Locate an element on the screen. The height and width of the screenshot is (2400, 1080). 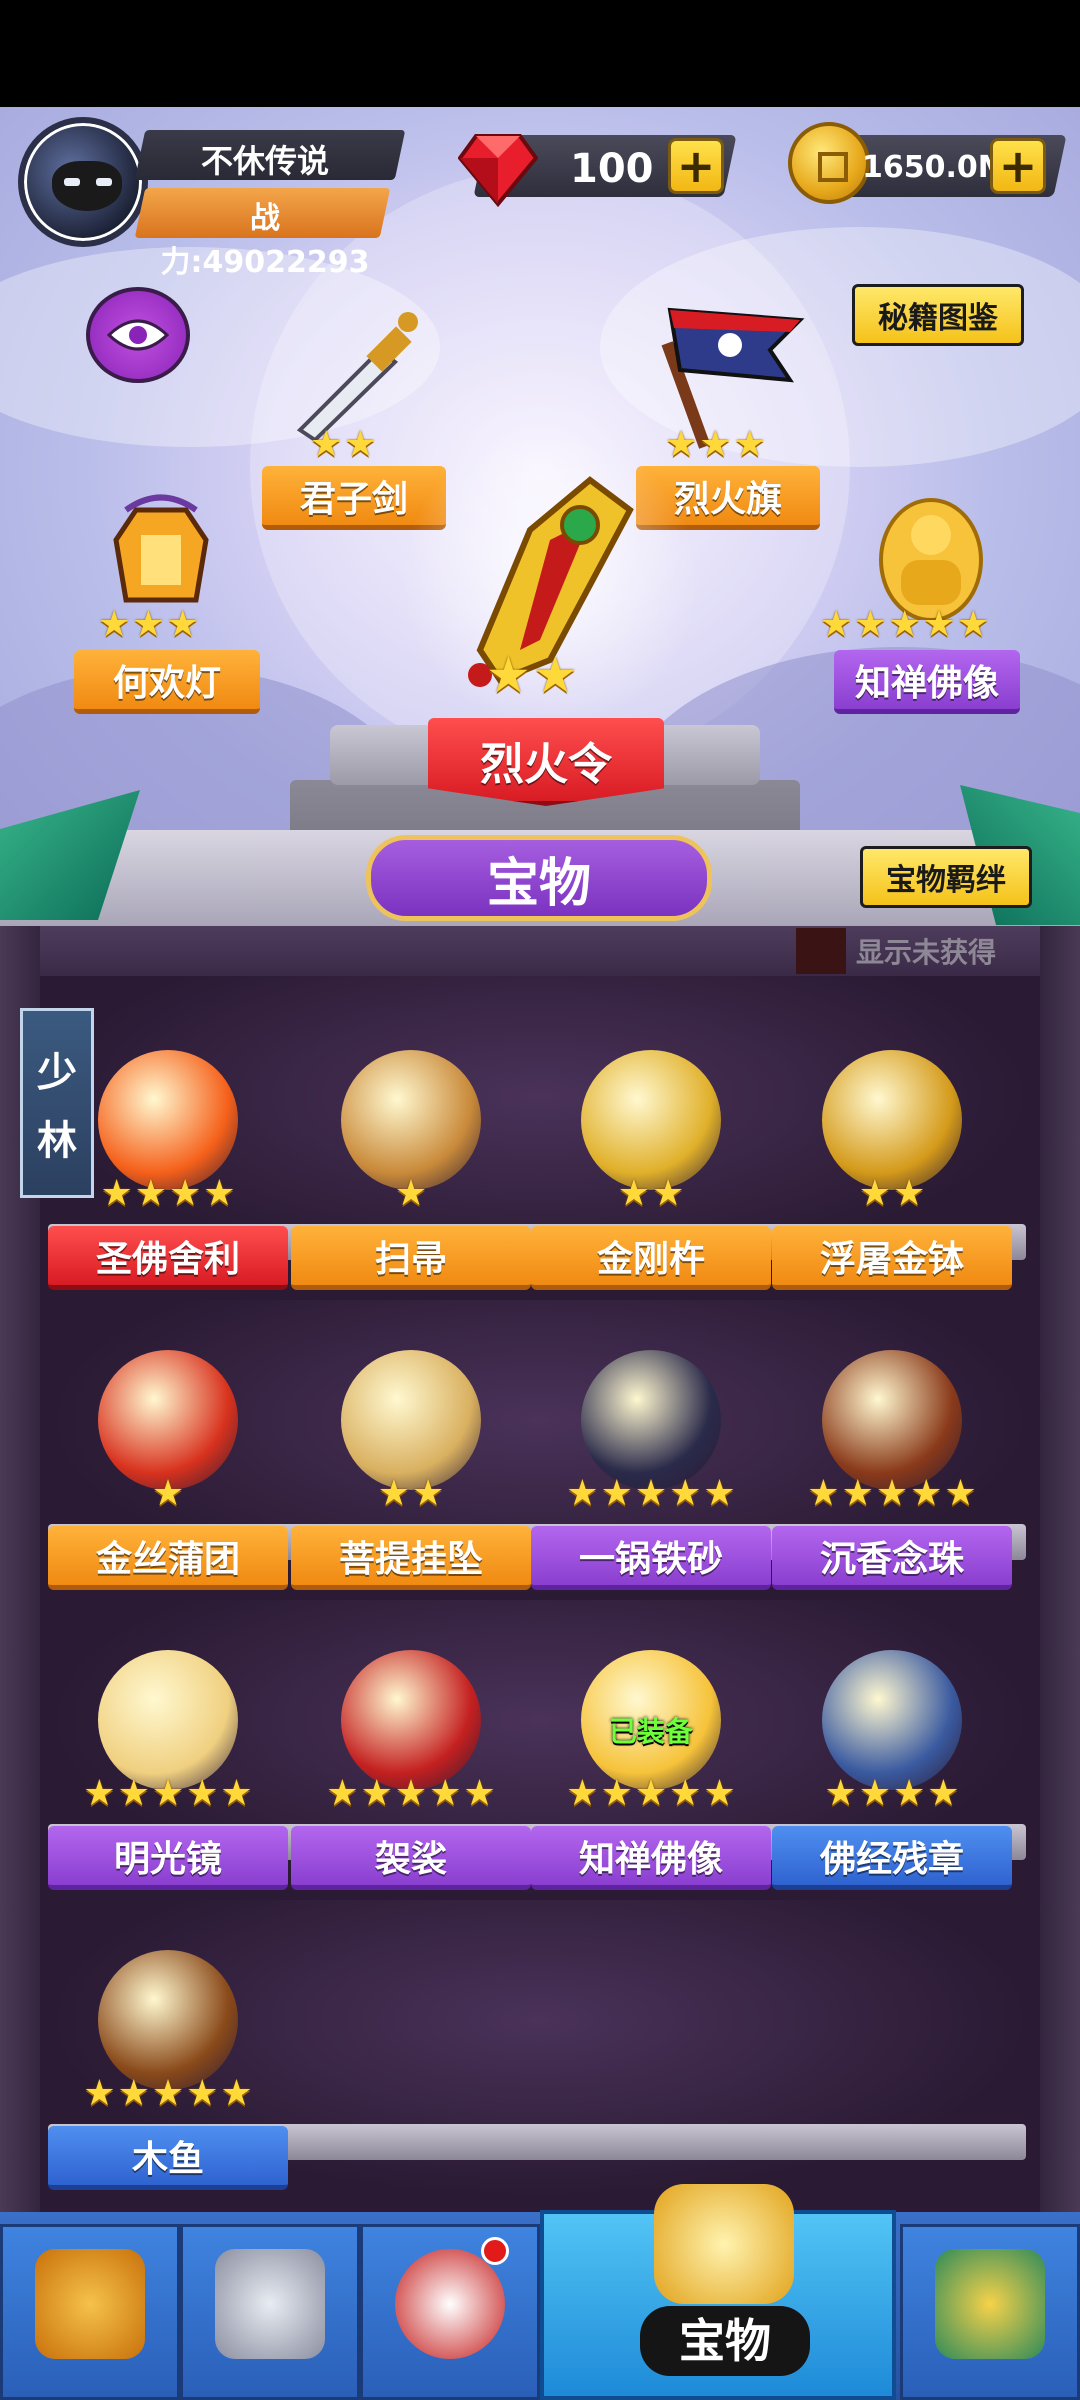
coin-icon is located at coordinates (829, 163).